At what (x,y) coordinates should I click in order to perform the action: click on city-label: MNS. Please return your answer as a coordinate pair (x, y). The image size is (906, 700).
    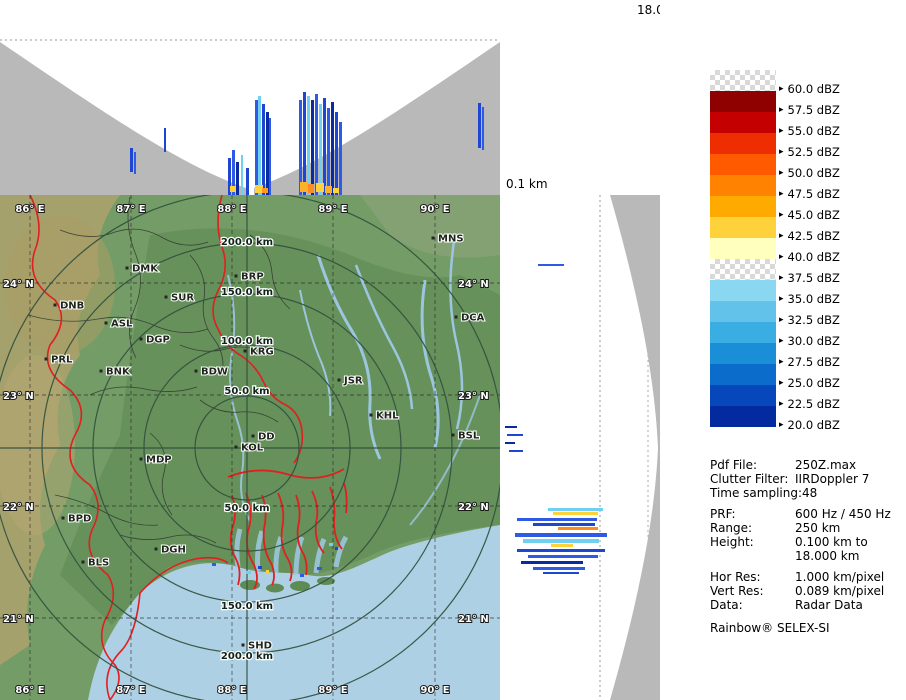
    Looking at the image, I should click on (451, 239).